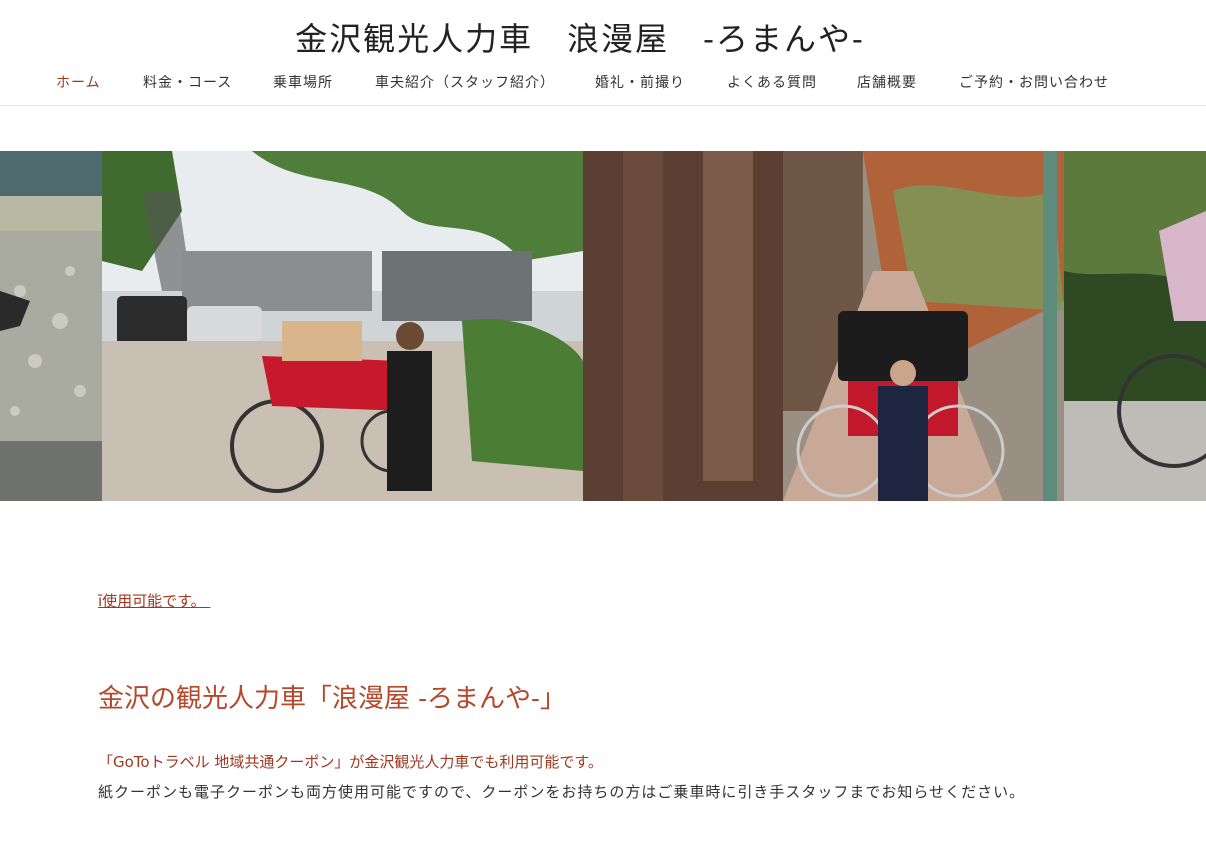 This screenshot has width=1206, height=849. What do you see at coordinates (772, 82) in the screenshot?
I see `nav-item-faq: よくある質問` at bounding box center [772, 82].